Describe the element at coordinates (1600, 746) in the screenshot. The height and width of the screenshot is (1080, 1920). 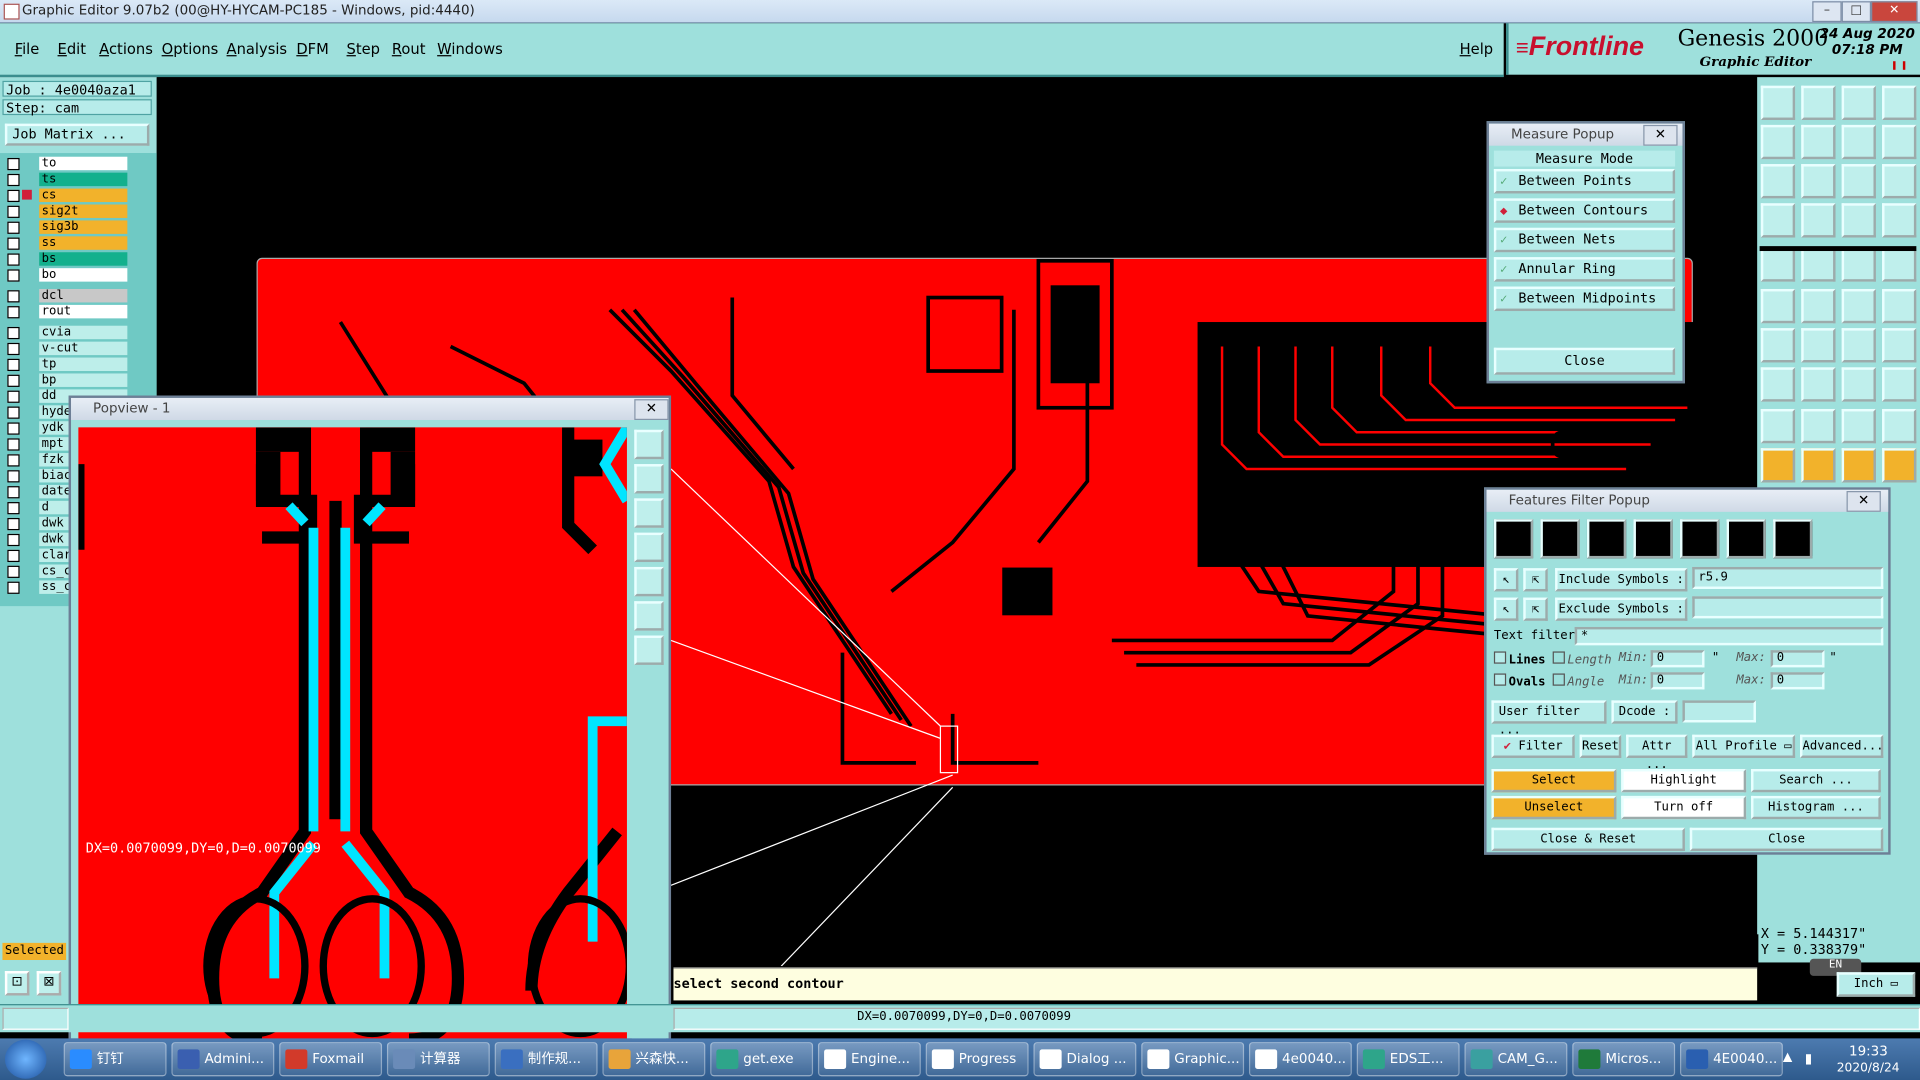
I see `reset-button: Reset` at that location.